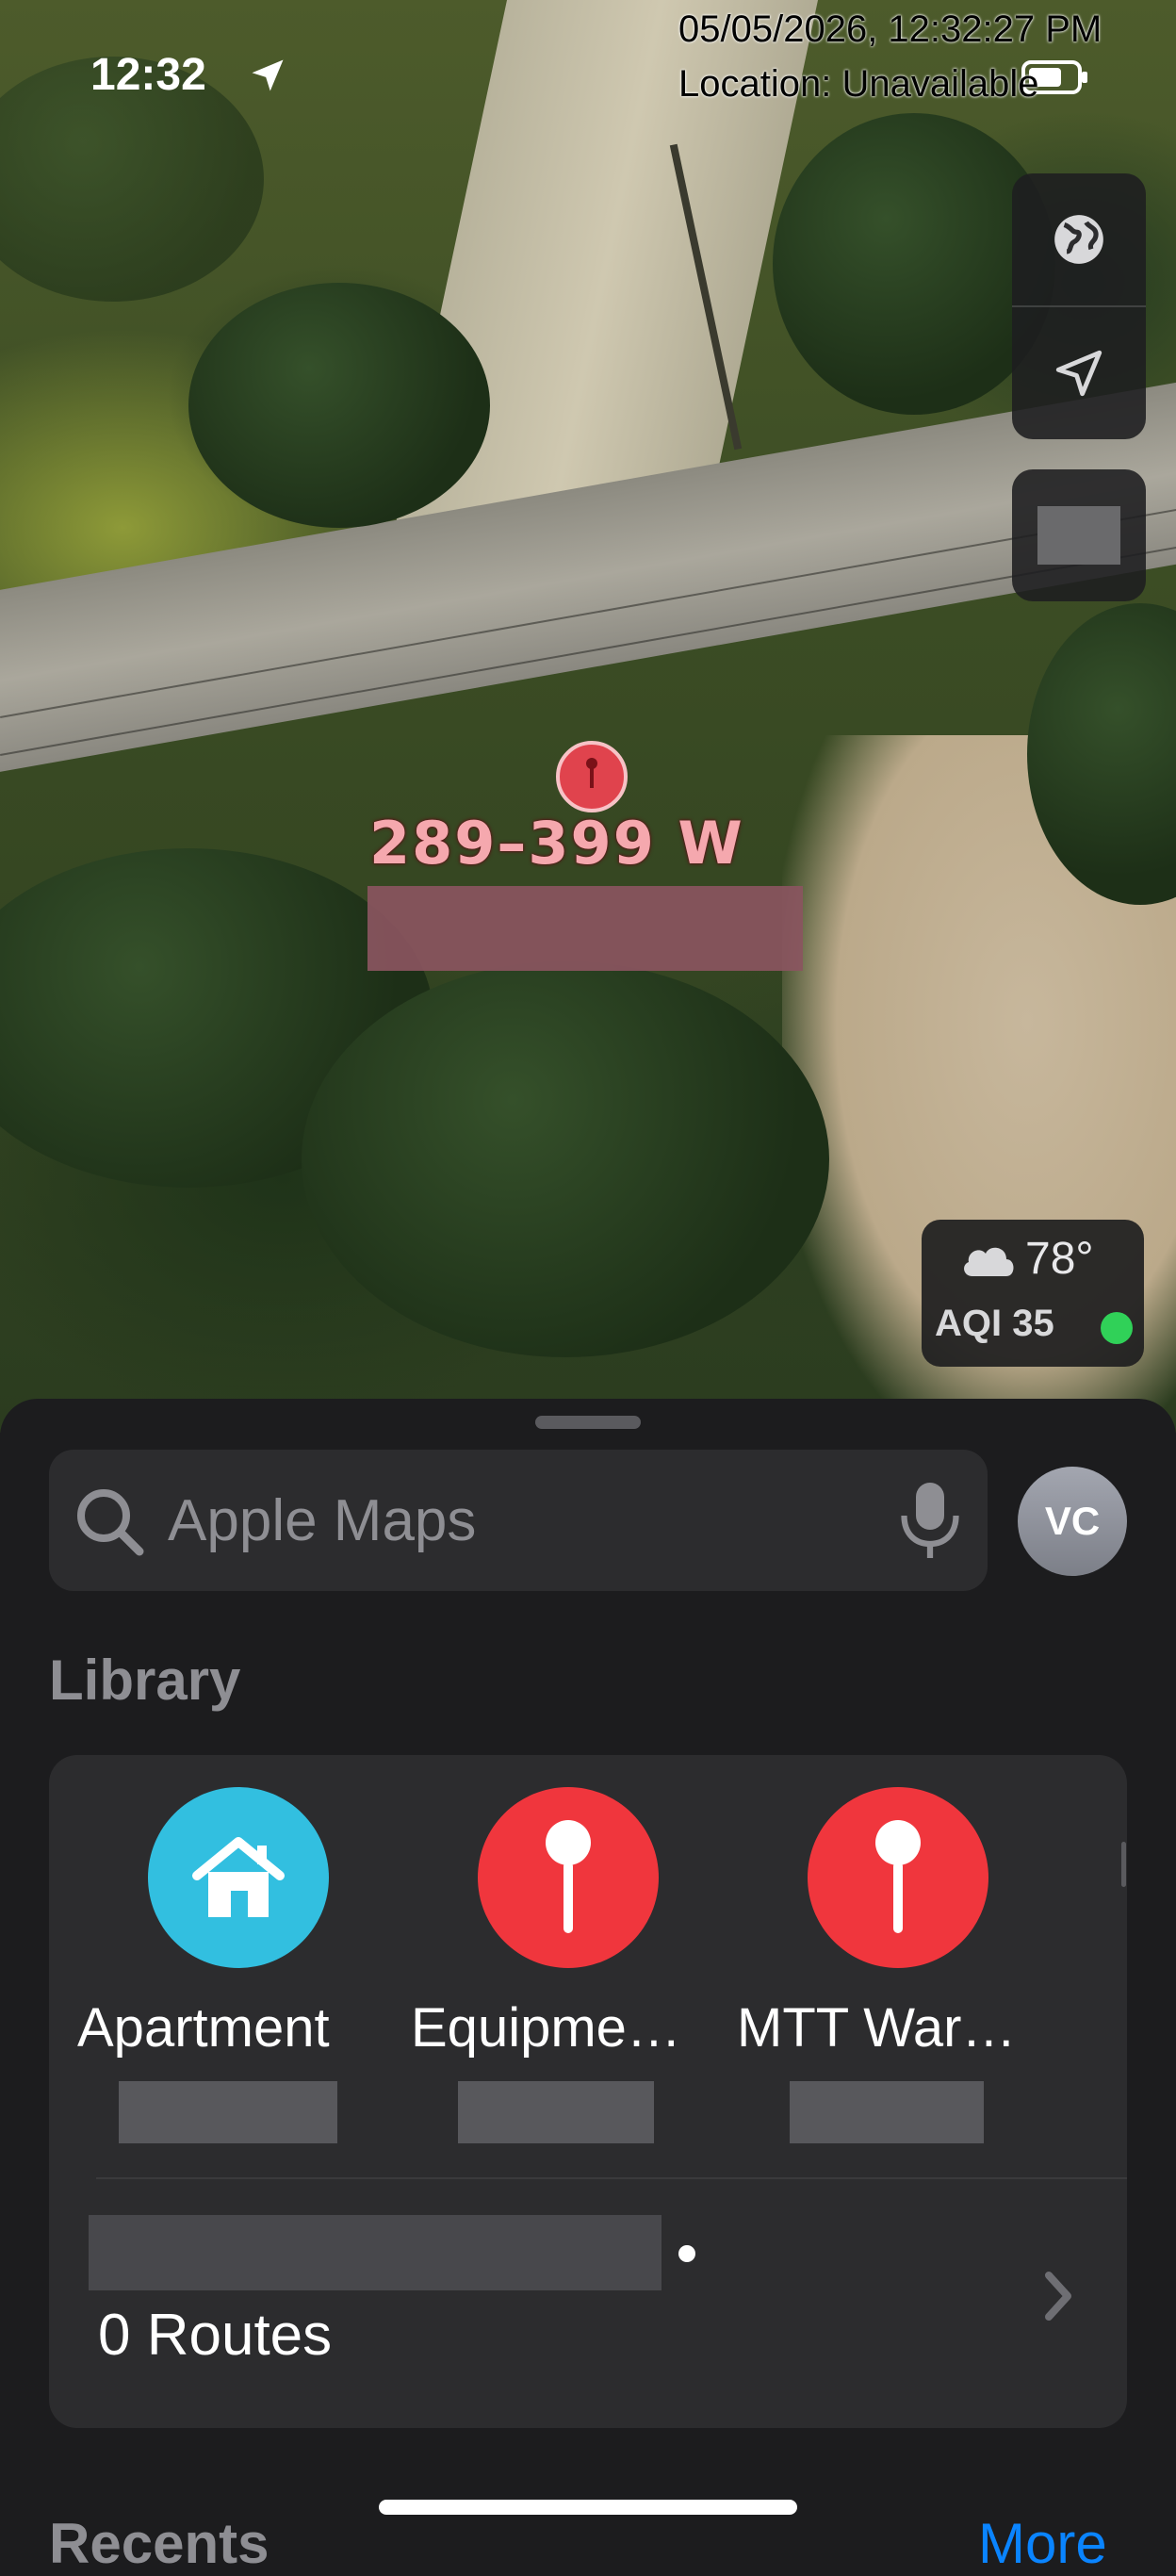  Describe the element at coordinates (588, 1422) in the screenshot. I see `sheet-grabber` at that location.